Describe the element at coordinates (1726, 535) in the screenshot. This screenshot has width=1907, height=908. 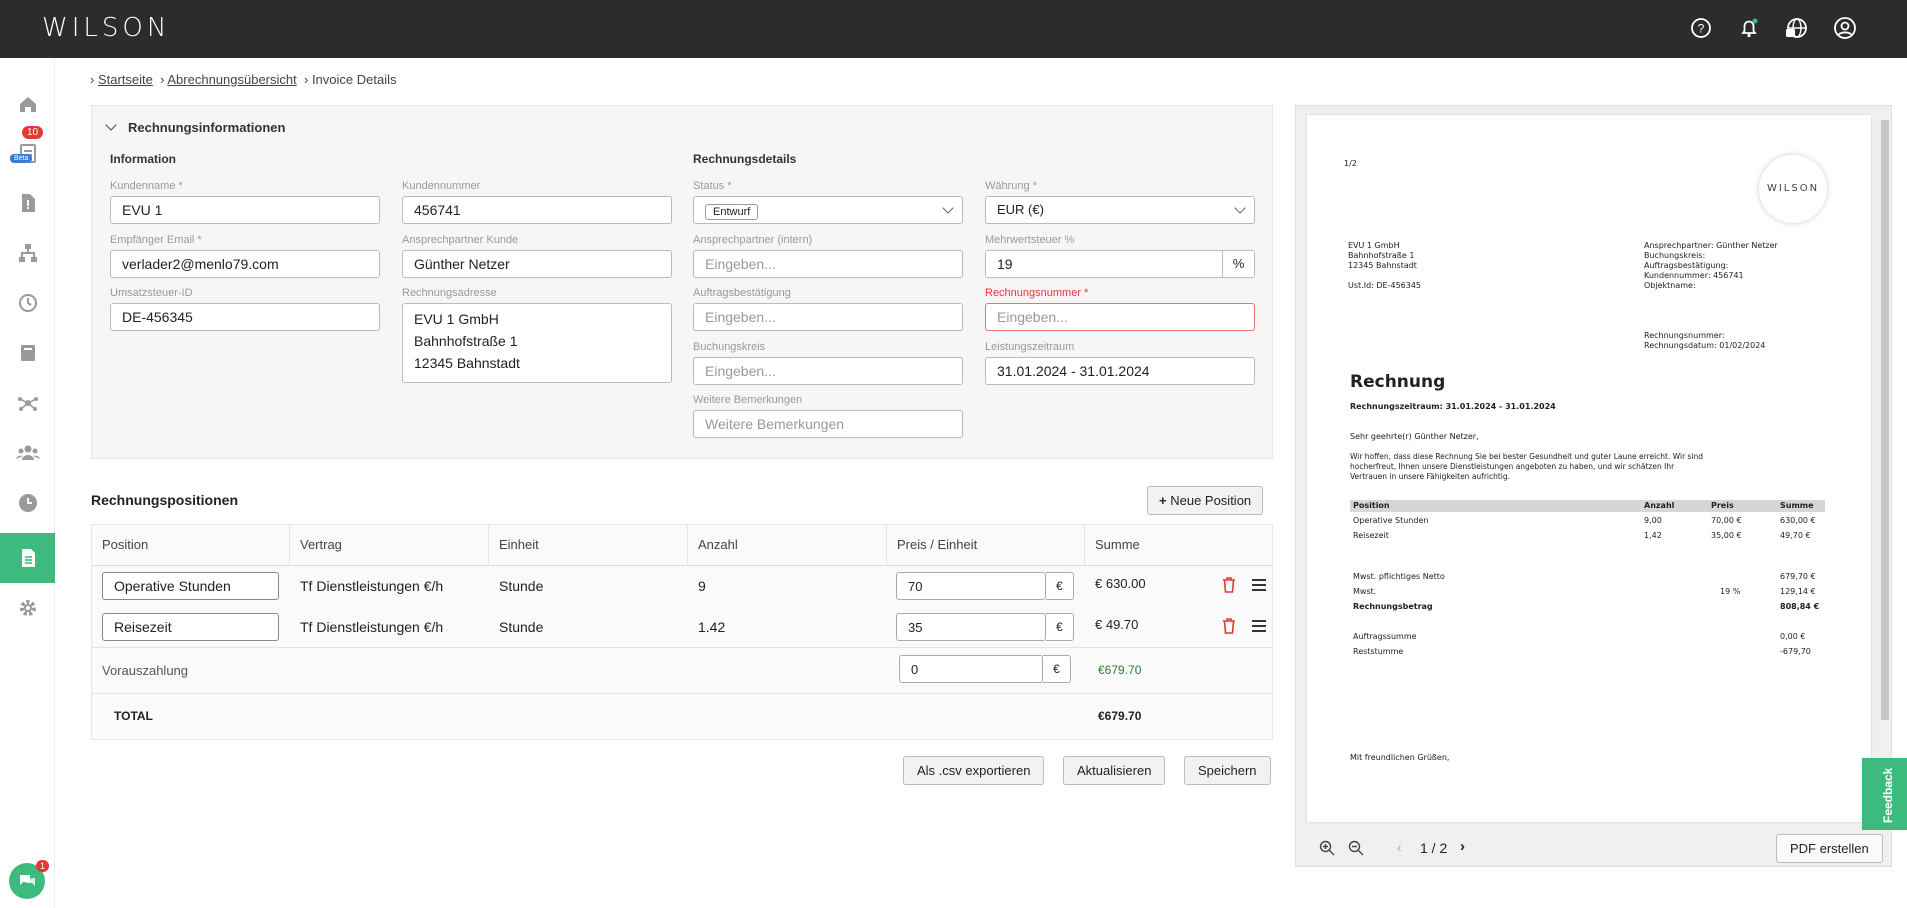
I see `pdf-td: 35,00 €` at that location.